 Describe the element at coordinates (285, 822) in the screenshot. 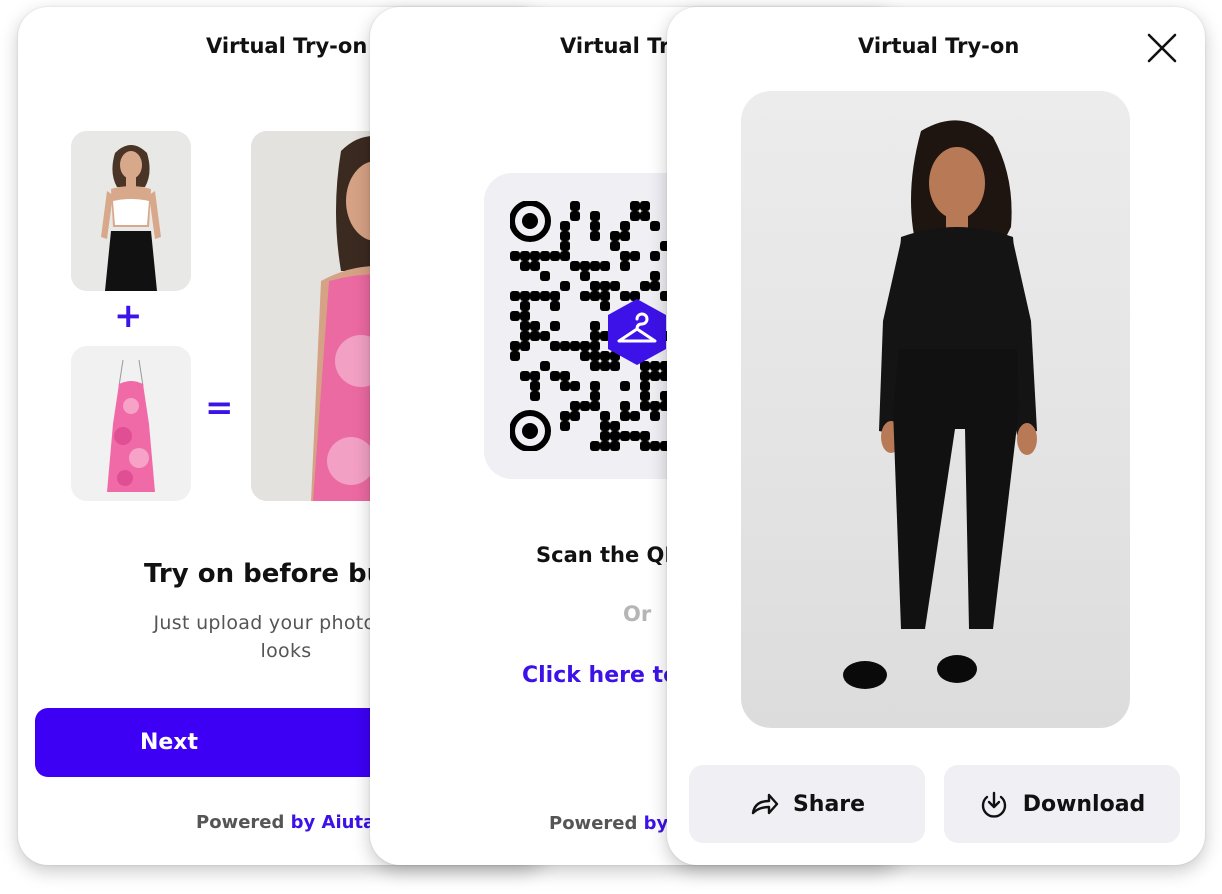

I see `powered-by: Powered by Aiuta` at that location.